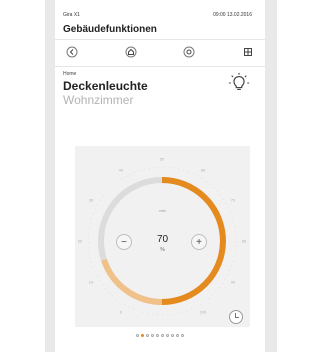  What do you see at coordinates (162, 210) in the screenshot?
I see `dial-top-label: min` at bounding box center [162, 210].